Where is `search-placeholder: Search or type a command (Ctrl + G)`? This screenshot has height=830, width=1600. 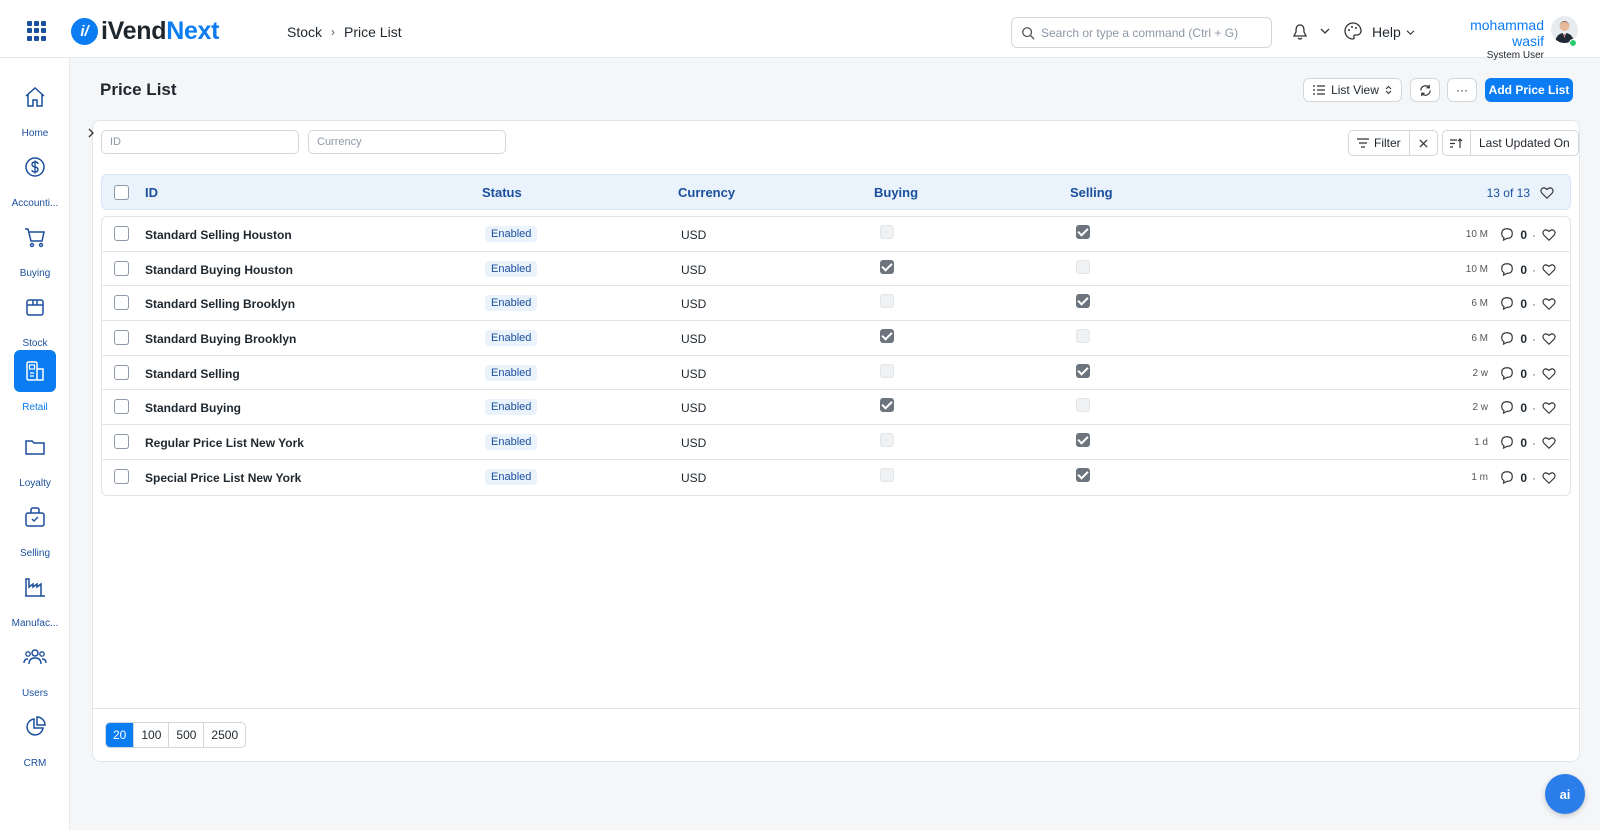
search-placeholder: Search or type a command (Ctrl + G) is located at coordinates (1140, 32).